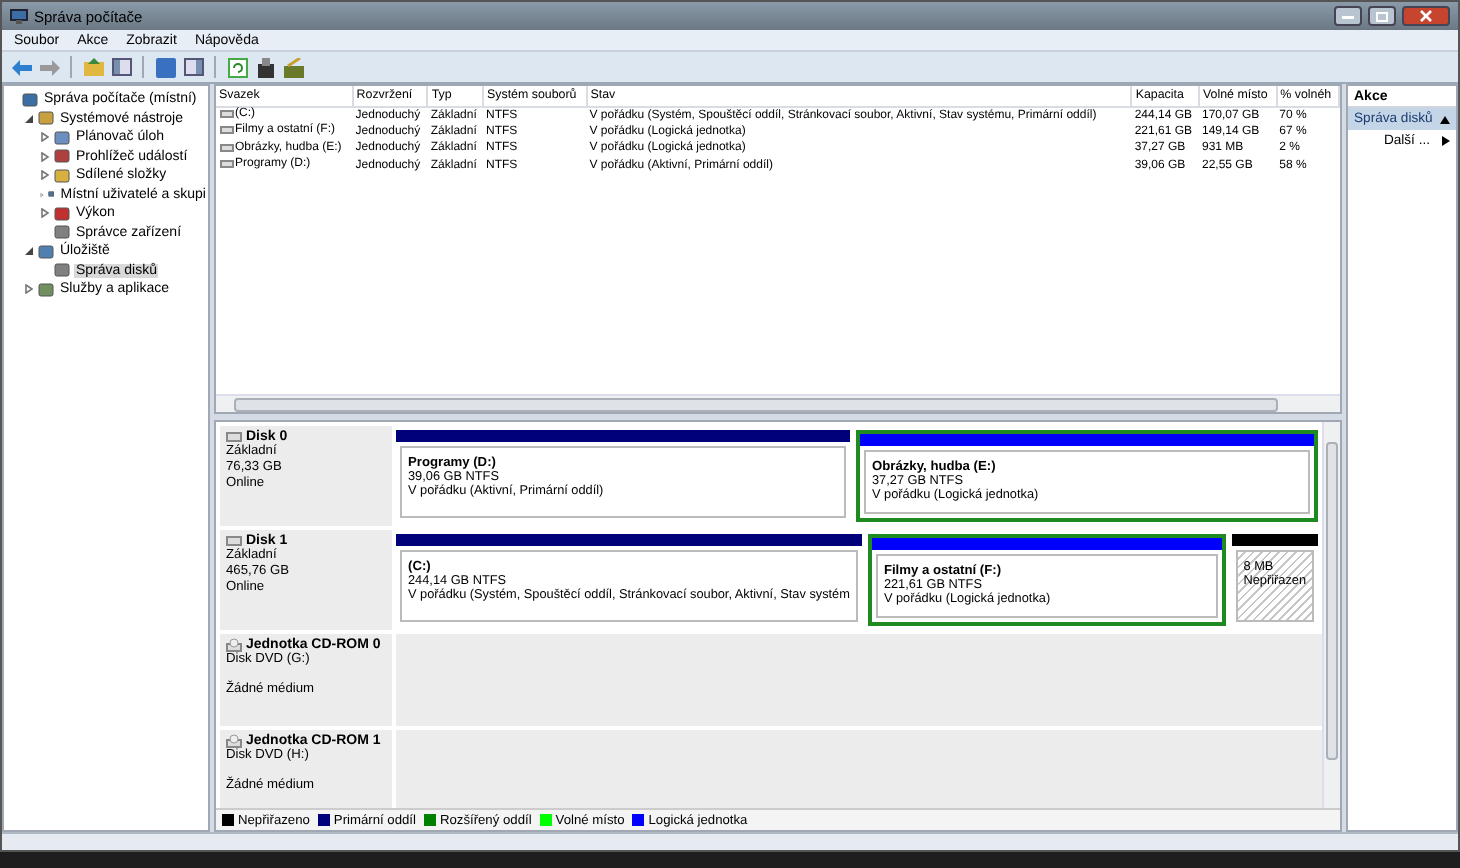 The height and width of the screenshot is (868, 1460). Describe the element at coordinates (1331, 615) in the screenshot. I see `vertical-scrollbar` at that location.